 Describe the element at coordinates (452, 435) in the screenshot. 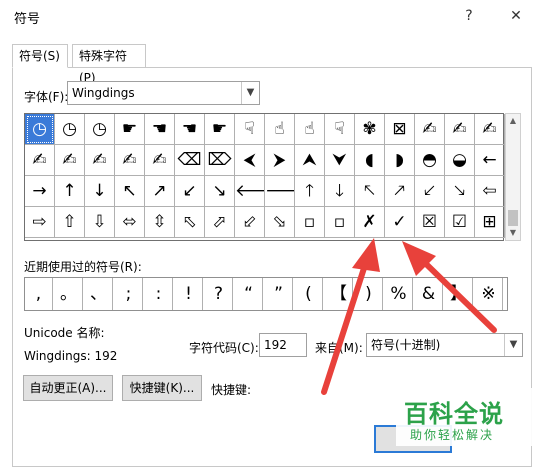

I see `watermark-subtitle: 助你轻松解决` at that location.